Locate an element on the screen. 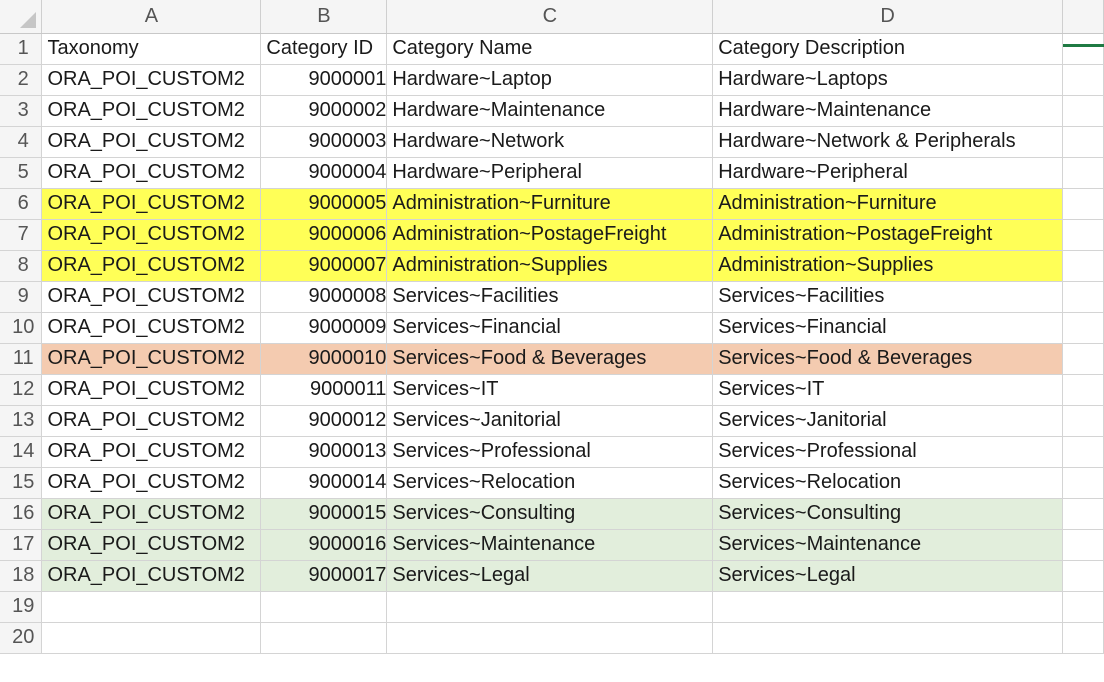 This screenshot has height=682, width=1104. column-header-c: C is located at coordinates (550, 17).